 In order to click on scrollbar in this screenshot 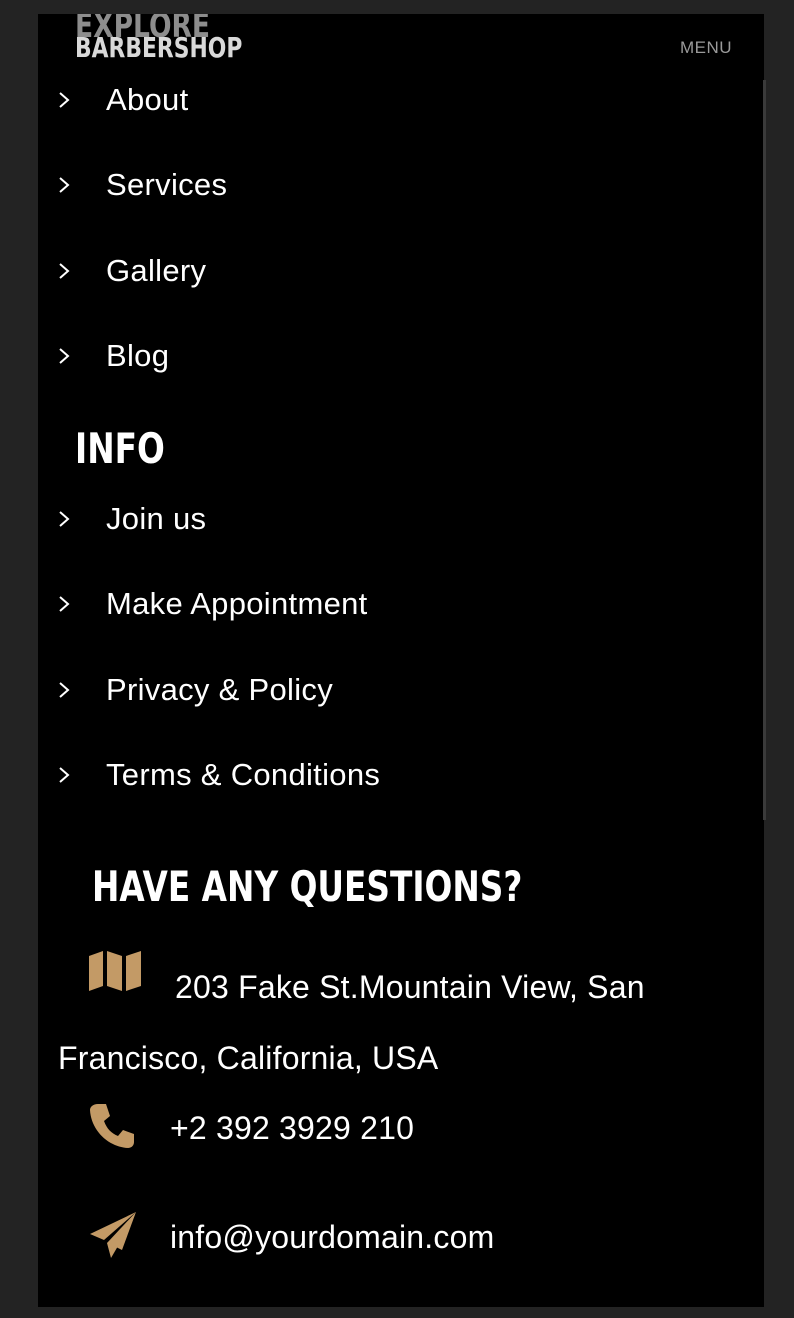, I will do `click(764, 450)`.